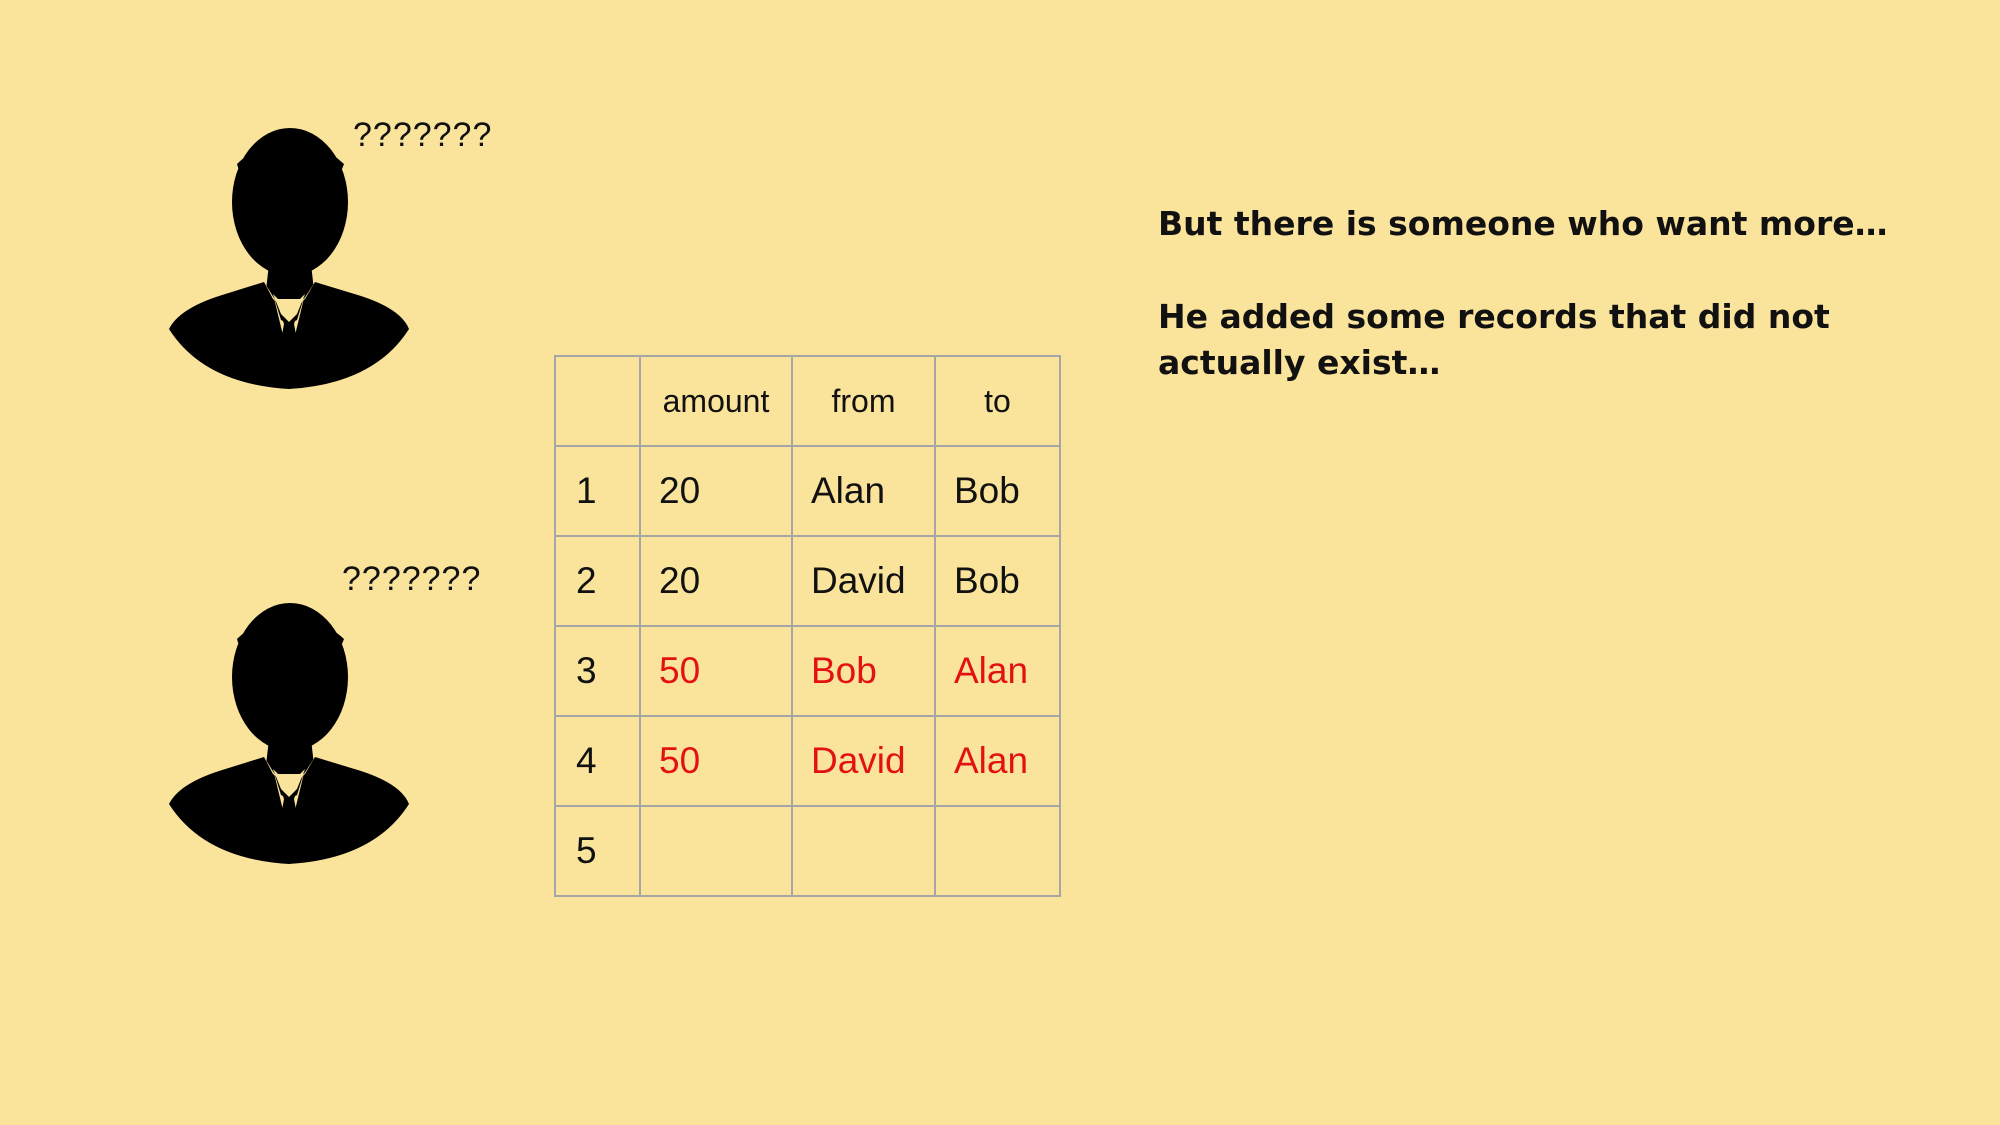  I want to click on table-row: 1 20 Alan Bob, so click(807, 491).